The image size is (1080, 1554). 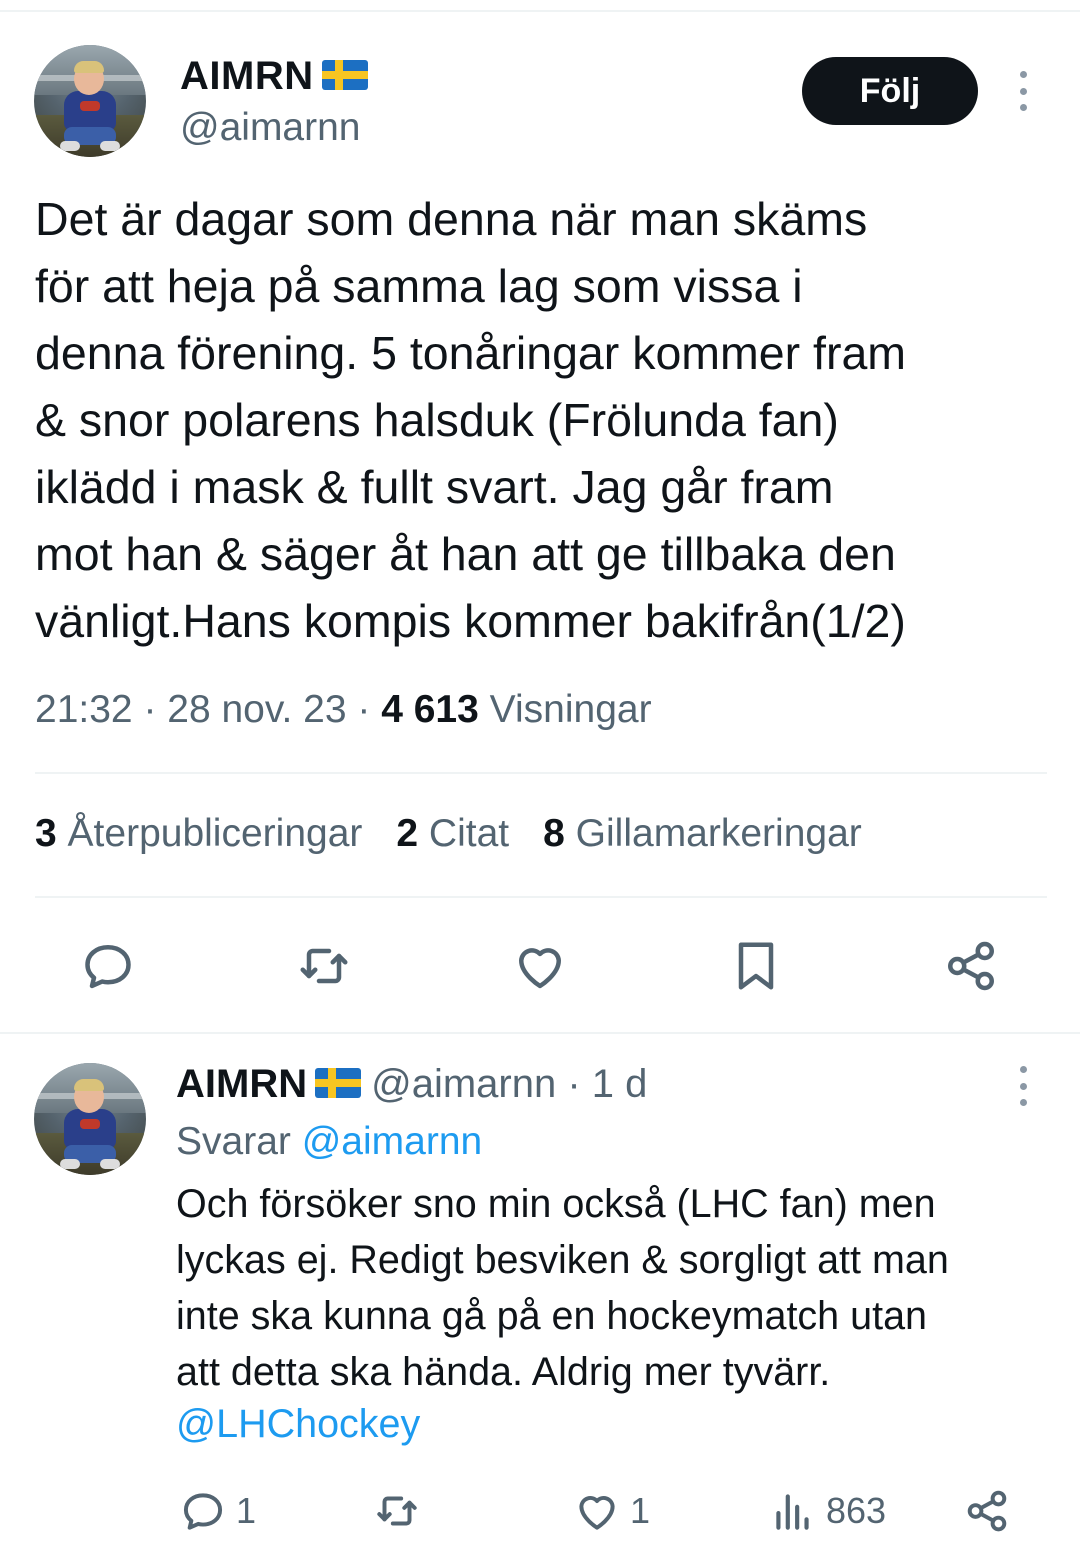 I want to click on reply-author-line: AIMRN @aimarnn · 1 d, so click(x=411, y=1084).